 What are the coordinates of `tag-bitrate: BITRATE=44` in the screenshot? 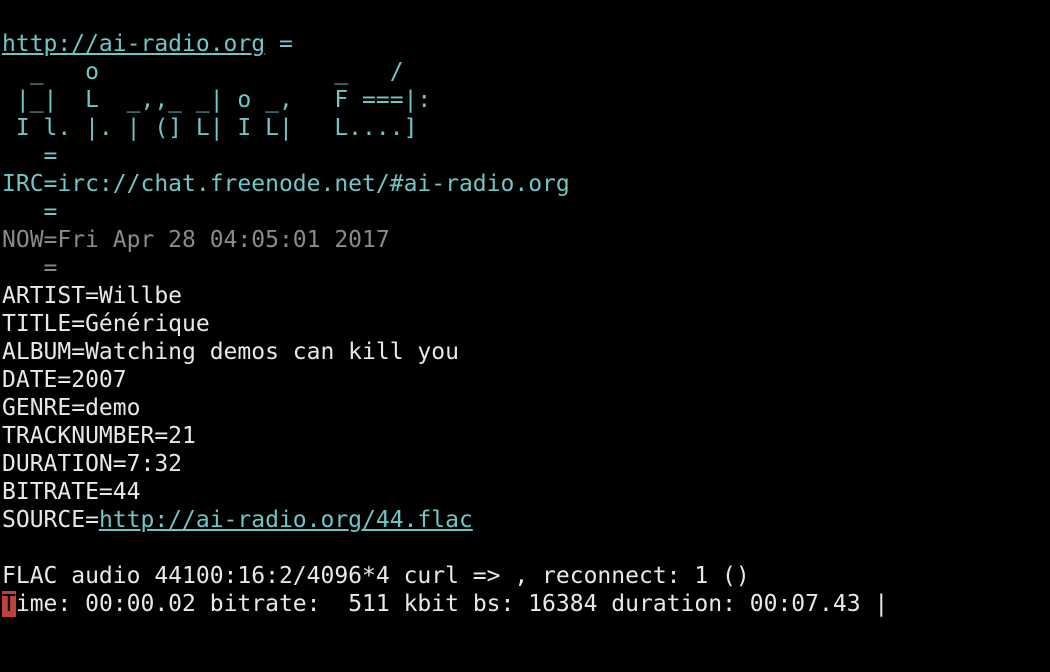 It's located at (71, 492).